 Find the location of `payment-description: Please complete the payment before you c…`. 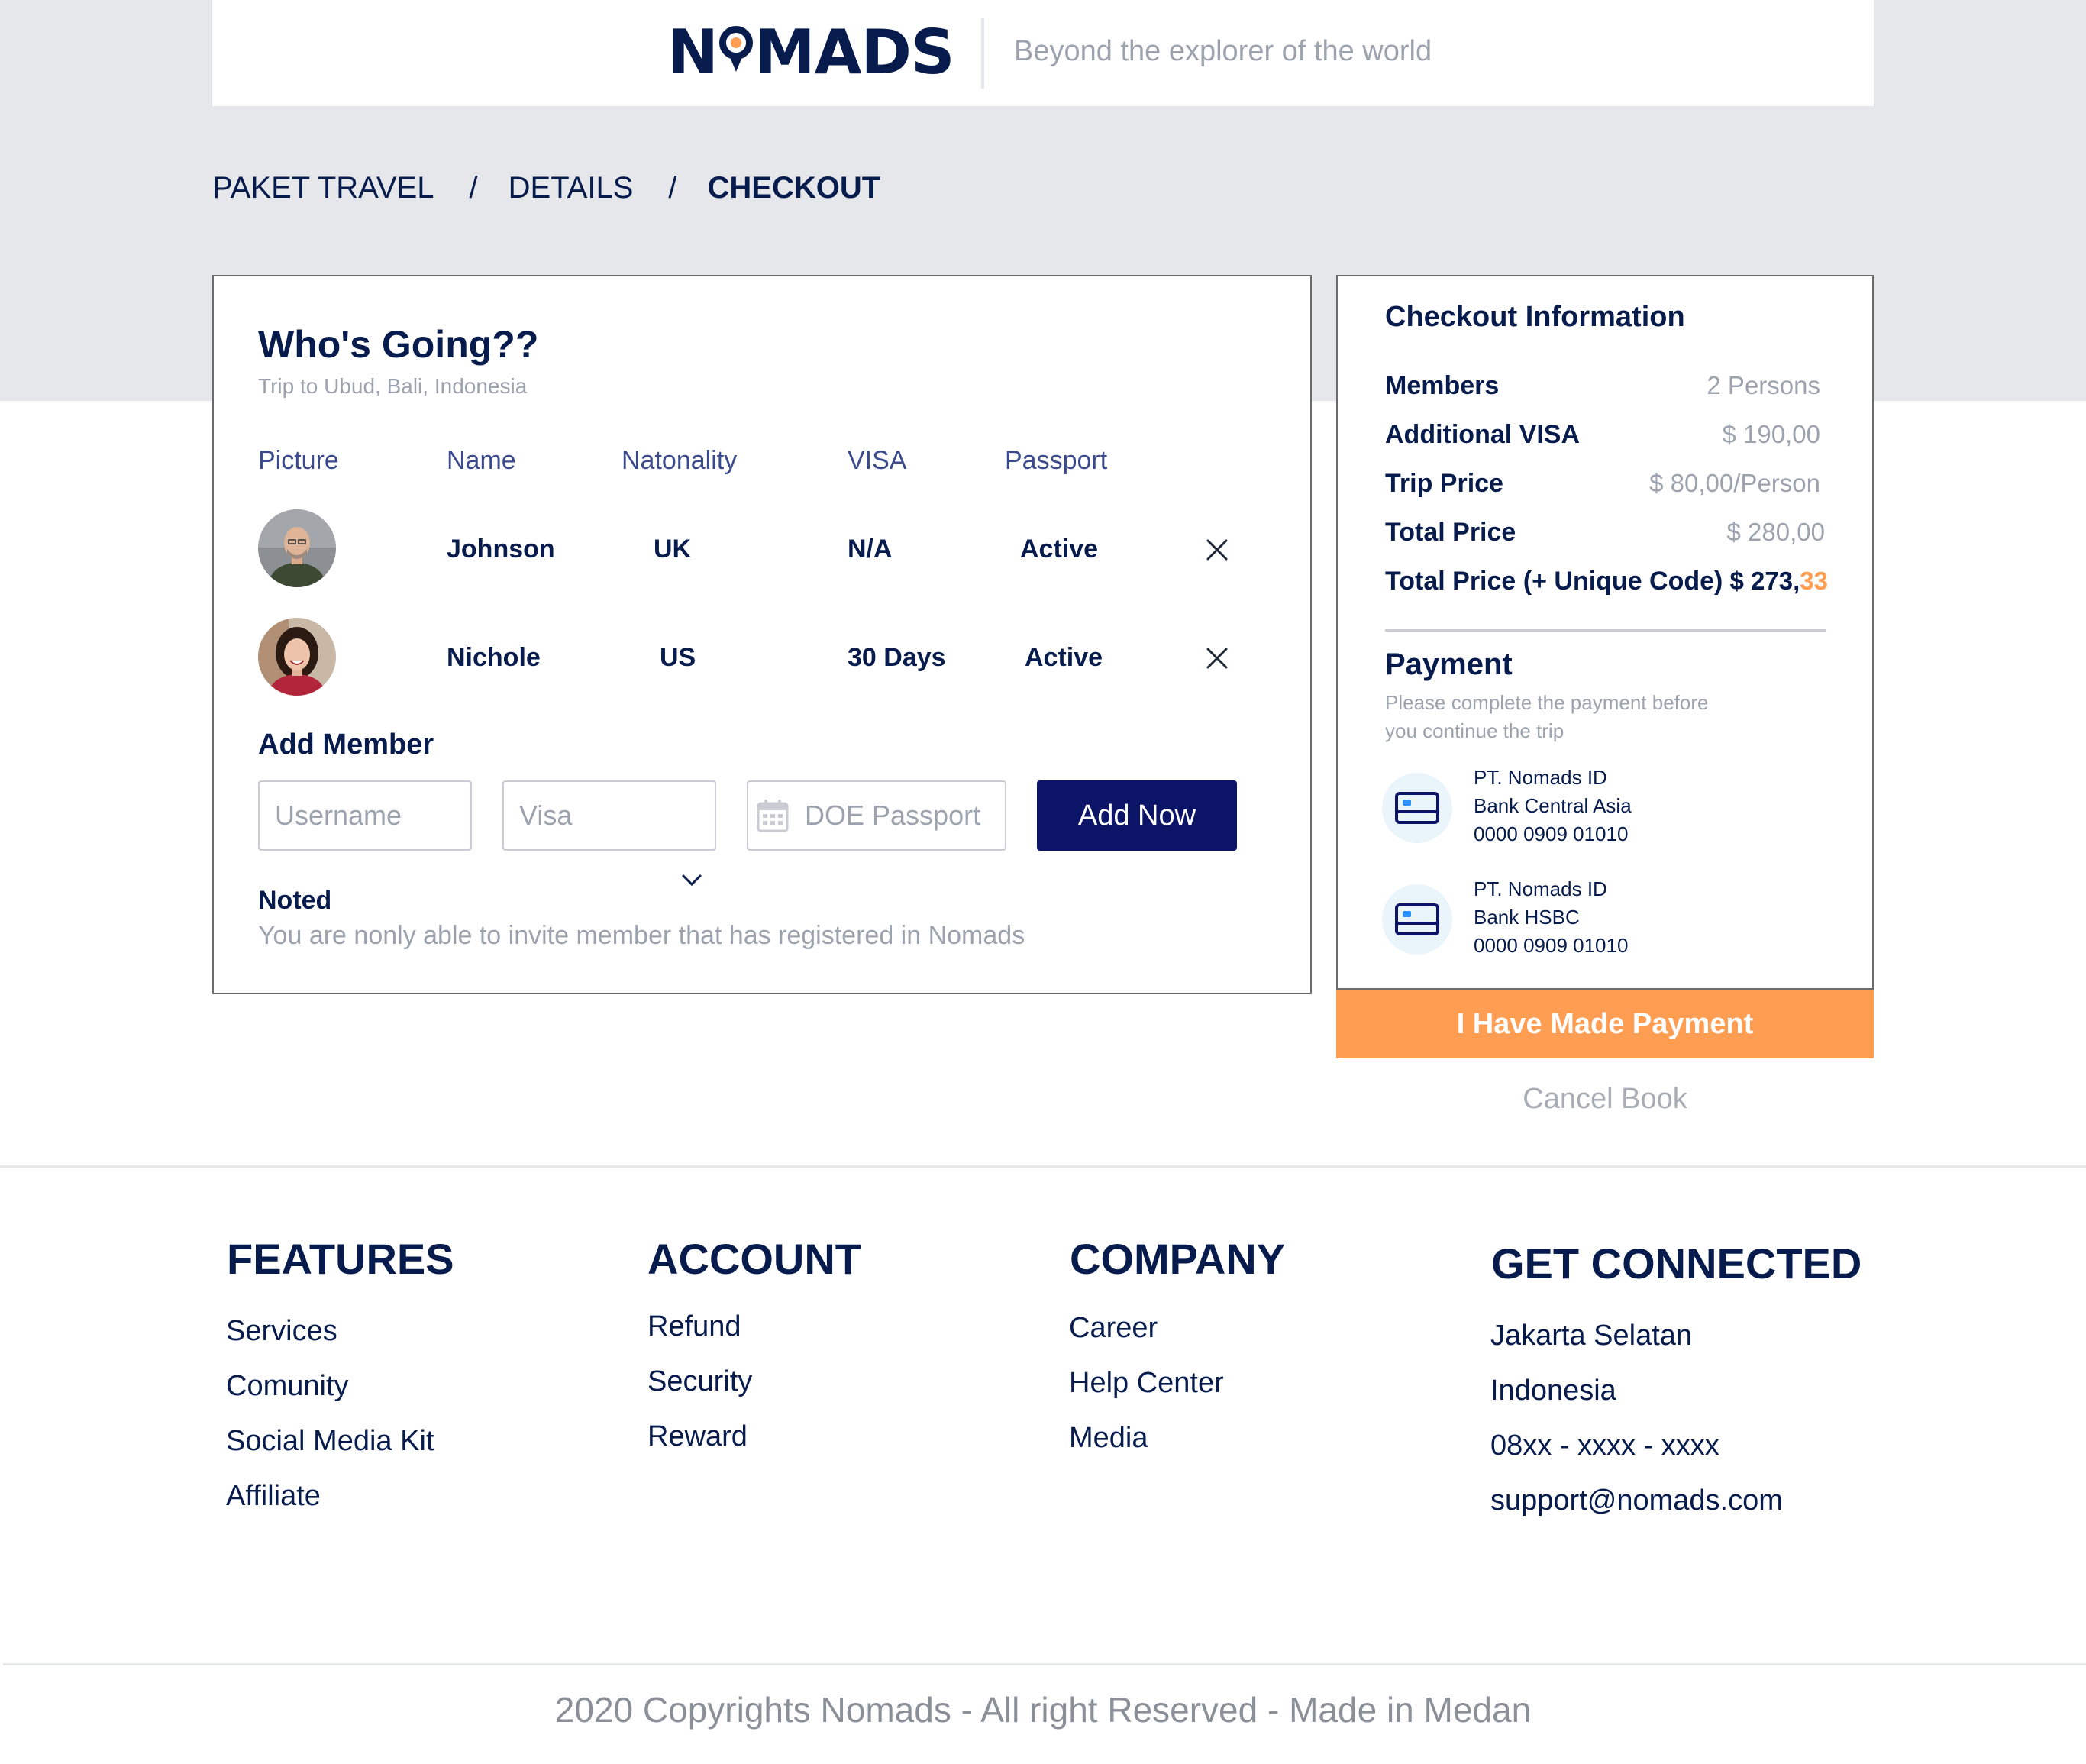

payment-description: Please complete the payment before you c… is located at coordinates (1547, 716).